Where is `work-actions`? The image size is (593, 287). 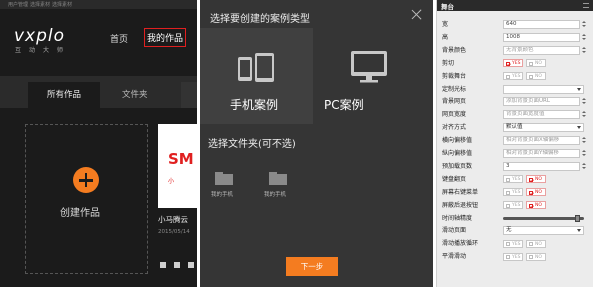
work-actions is located at coordinates (177, 266).